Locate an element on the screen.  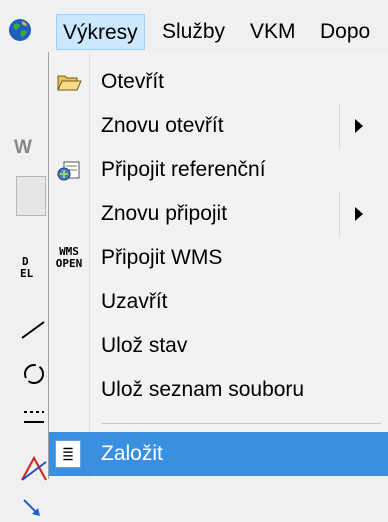
menu-item-pripojit-referencni: Připojit referenční is located at coordinates (218, 170).